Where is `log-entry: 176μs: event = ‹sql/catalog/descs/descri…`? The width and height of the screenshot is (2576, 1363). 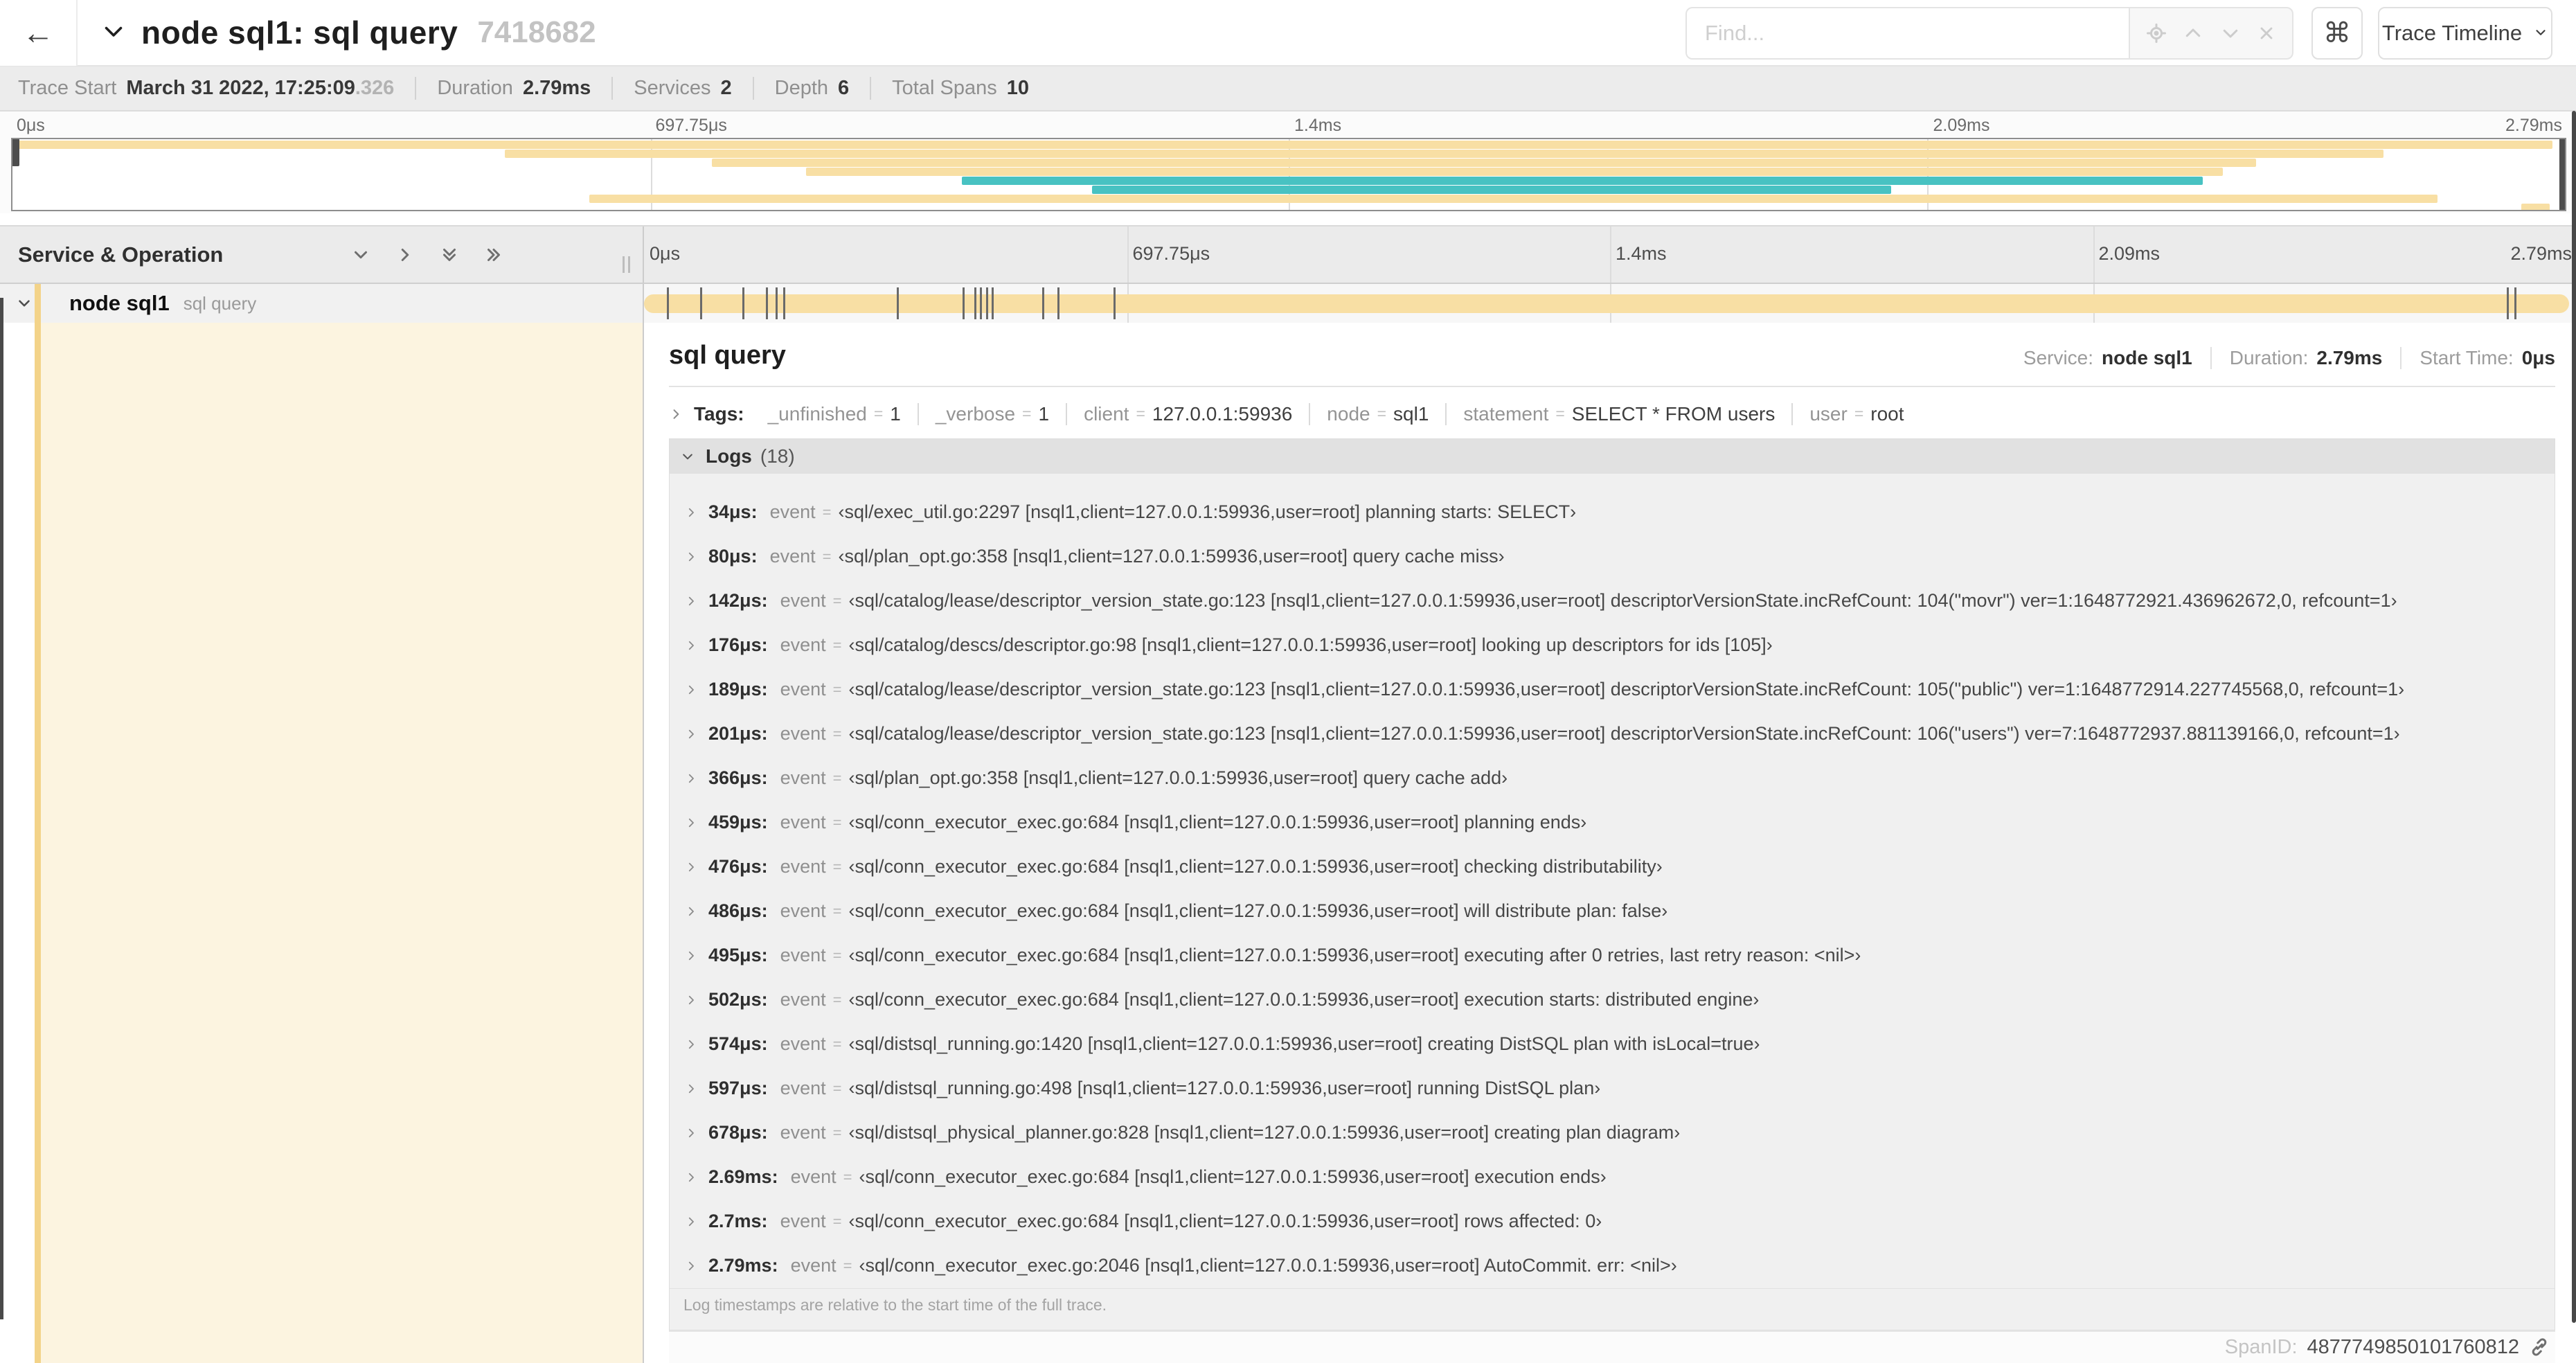
log-entry: 176μs: event = ‹sql/catalog/descs/descri… is located at coordinates (1612, 645).